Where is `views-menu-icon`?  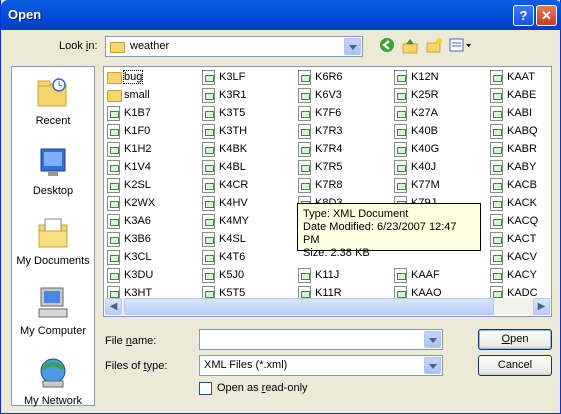
views-menu-icon is located at coordinates (461, 47).